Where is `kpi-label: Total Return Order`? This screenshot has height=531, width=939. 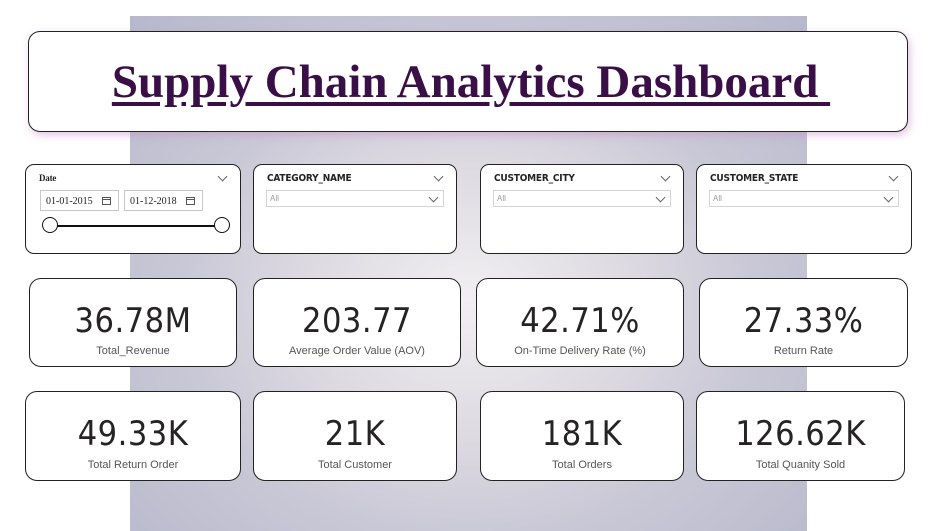
kpi-label: Total Return Order is located at coordinates (133, 465).